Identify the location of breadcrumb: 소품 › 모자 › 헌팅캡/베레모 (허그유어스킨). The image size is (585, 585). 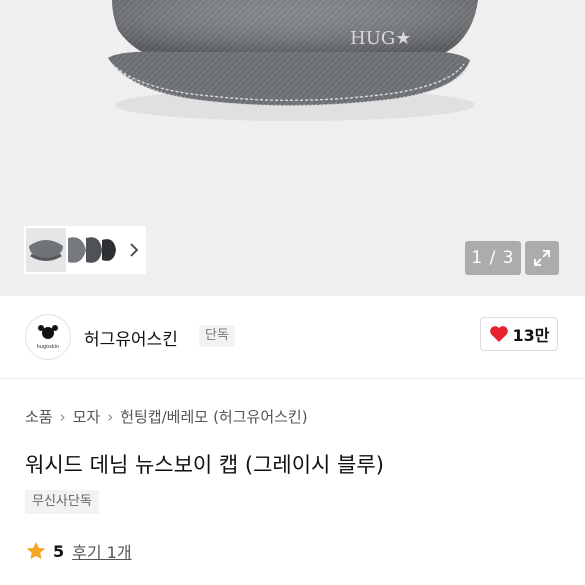
(166, 416).